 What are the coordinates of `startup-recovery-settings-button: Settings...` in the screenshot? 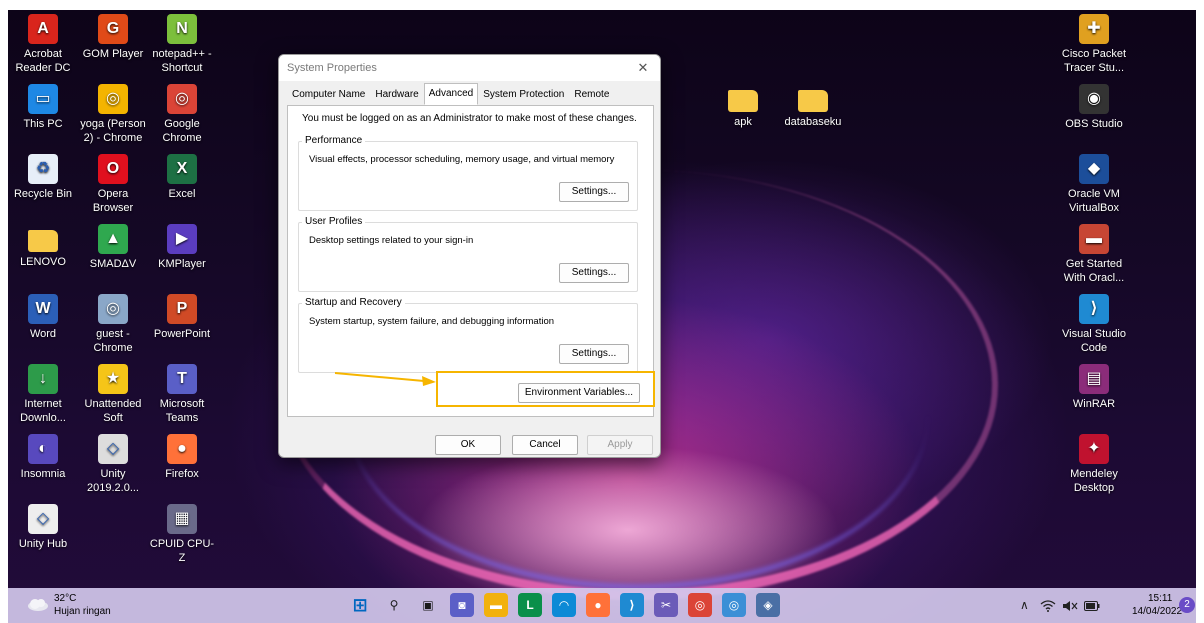 It's located at (594, 354).